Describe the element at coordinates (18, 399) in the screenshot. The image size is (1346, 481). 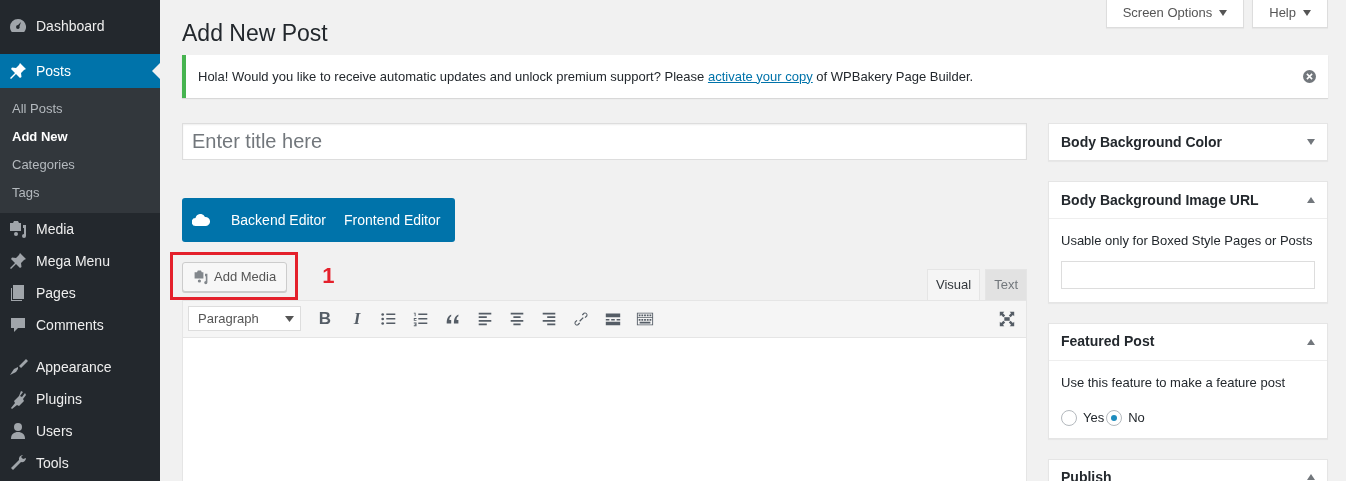
I see `plug-icon` at that location.